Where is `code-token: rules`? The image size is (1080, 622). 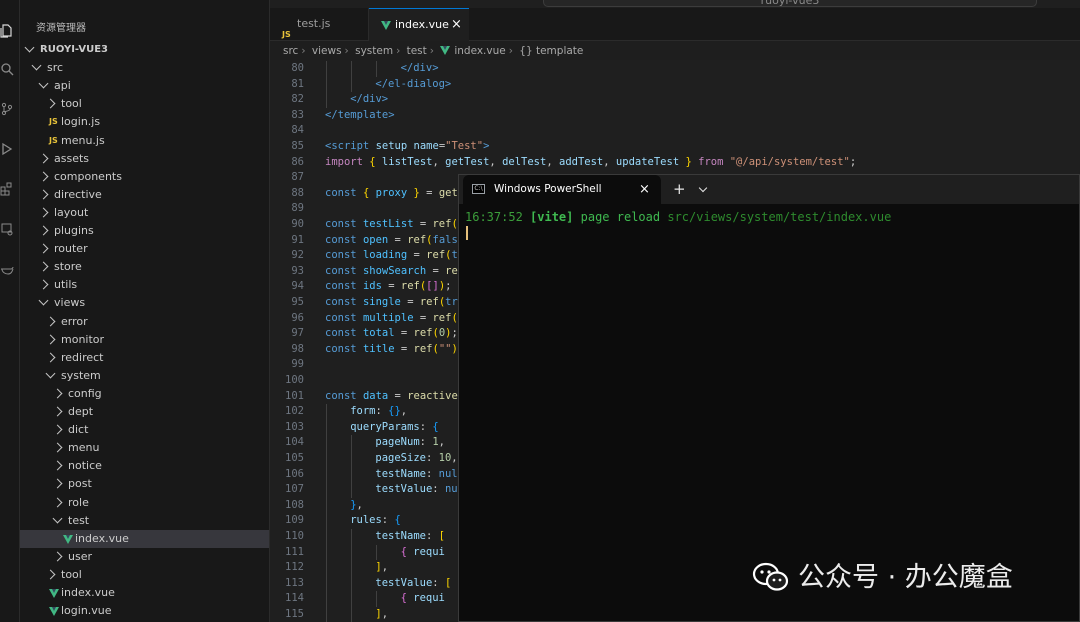 code-token: rules is located at coordinates (366, 520).